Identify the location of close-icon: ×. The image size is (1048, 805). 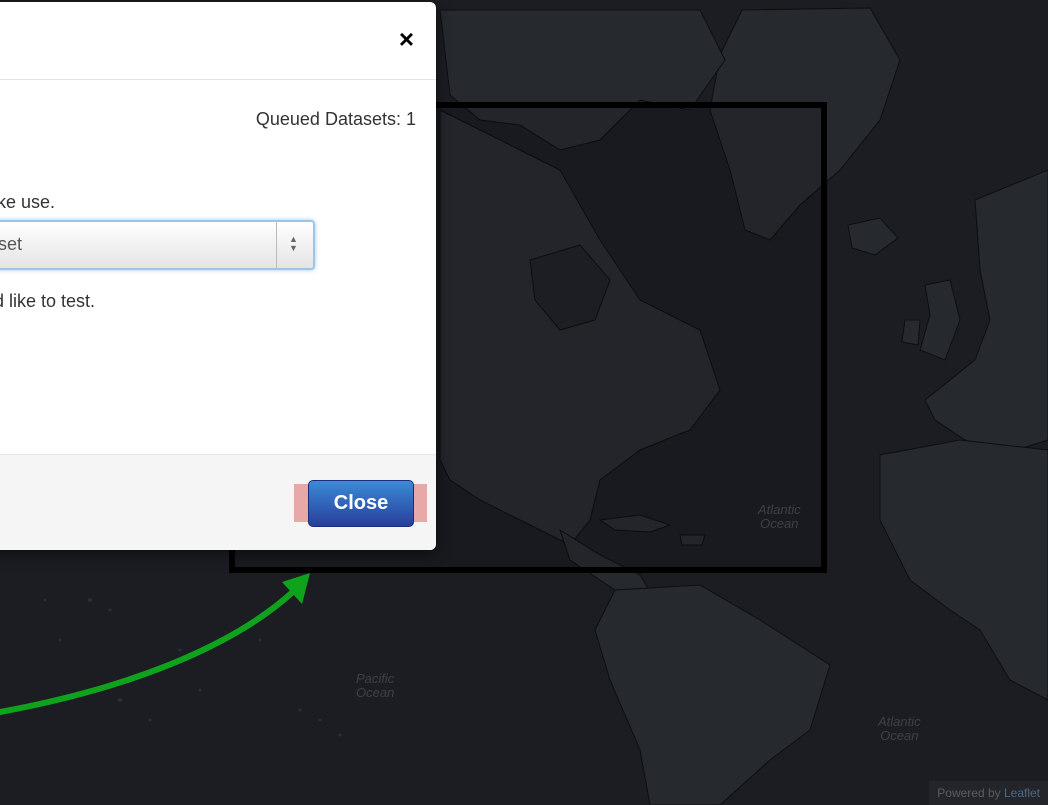
(406, 39).